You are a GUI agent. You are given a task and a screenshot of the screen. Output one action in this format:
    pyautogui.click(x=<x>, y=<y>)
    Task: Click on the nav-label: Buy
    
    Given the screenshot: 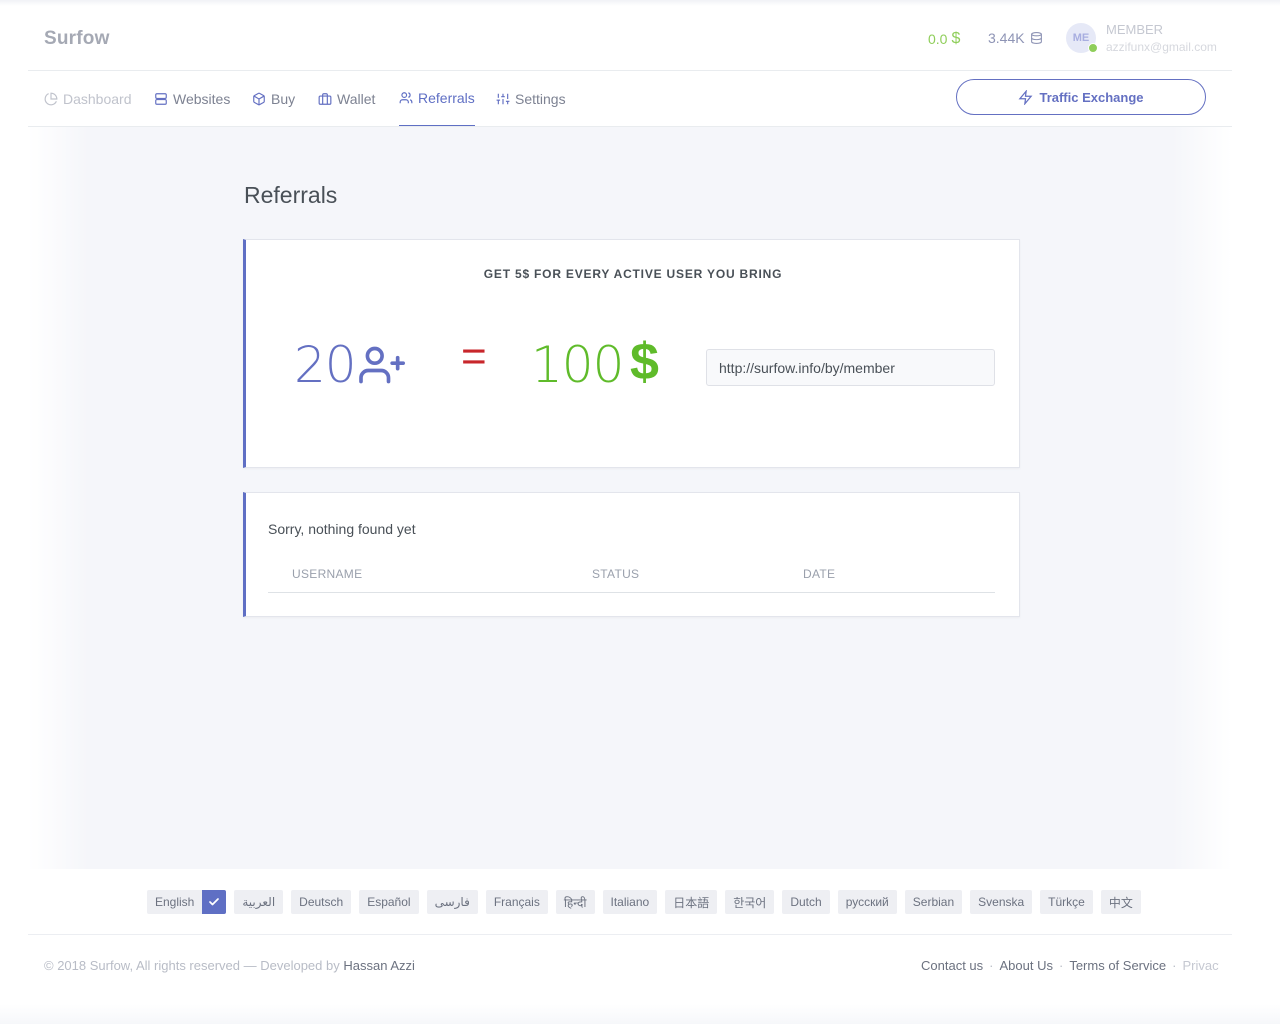 What is the action you would take?
    pyautogui.click(x=283, y=98)
    